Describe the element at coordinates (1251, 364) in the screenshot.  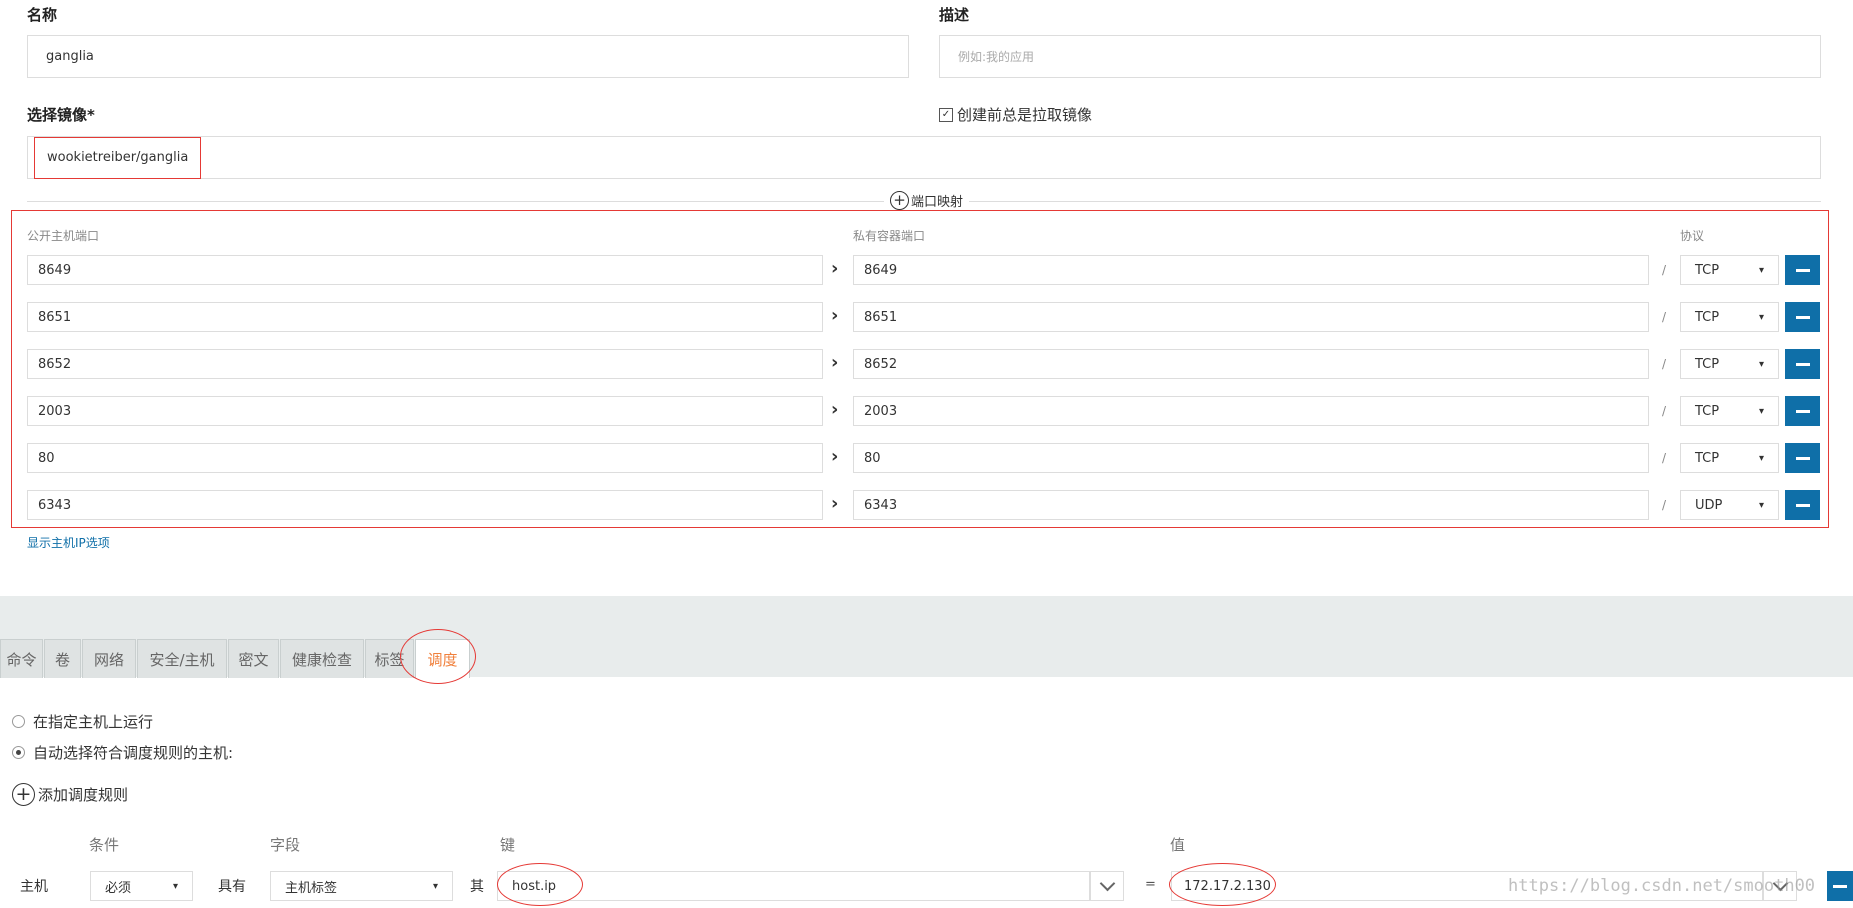
I see `private-port-input: 8652` at that location.